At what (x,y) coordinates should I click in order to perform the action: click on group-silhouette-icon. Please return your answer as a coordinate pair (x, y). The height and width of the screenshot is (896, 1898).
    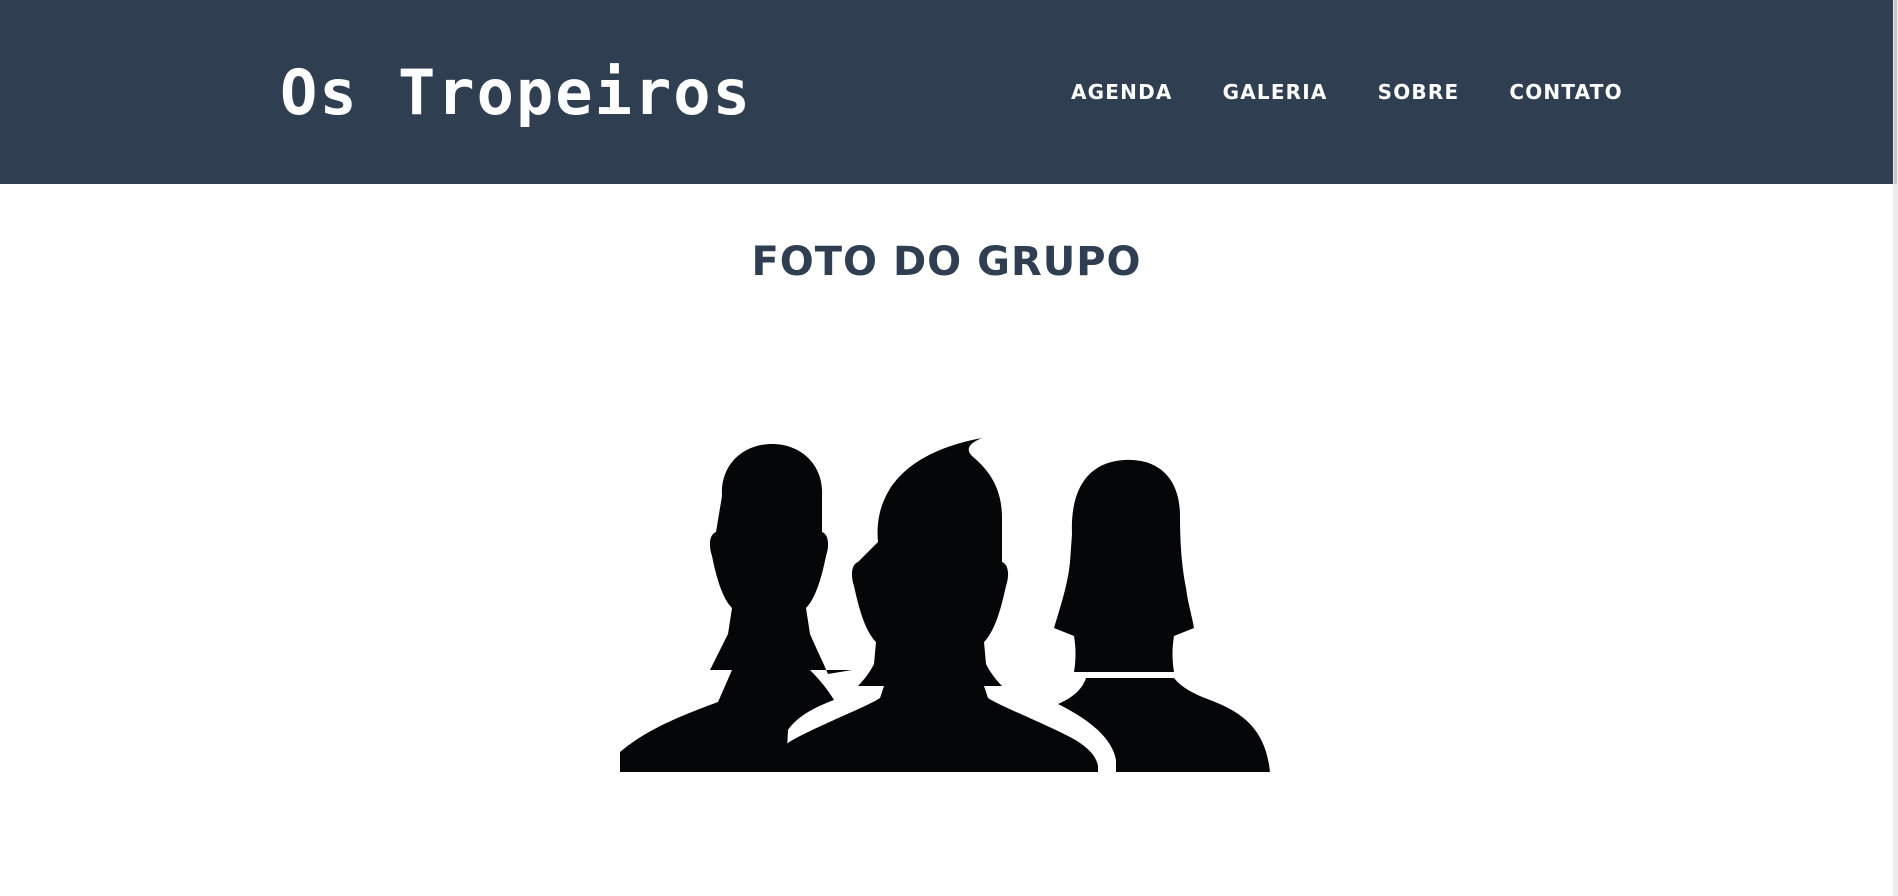
    Looking at the image, I should click on (945, 605).